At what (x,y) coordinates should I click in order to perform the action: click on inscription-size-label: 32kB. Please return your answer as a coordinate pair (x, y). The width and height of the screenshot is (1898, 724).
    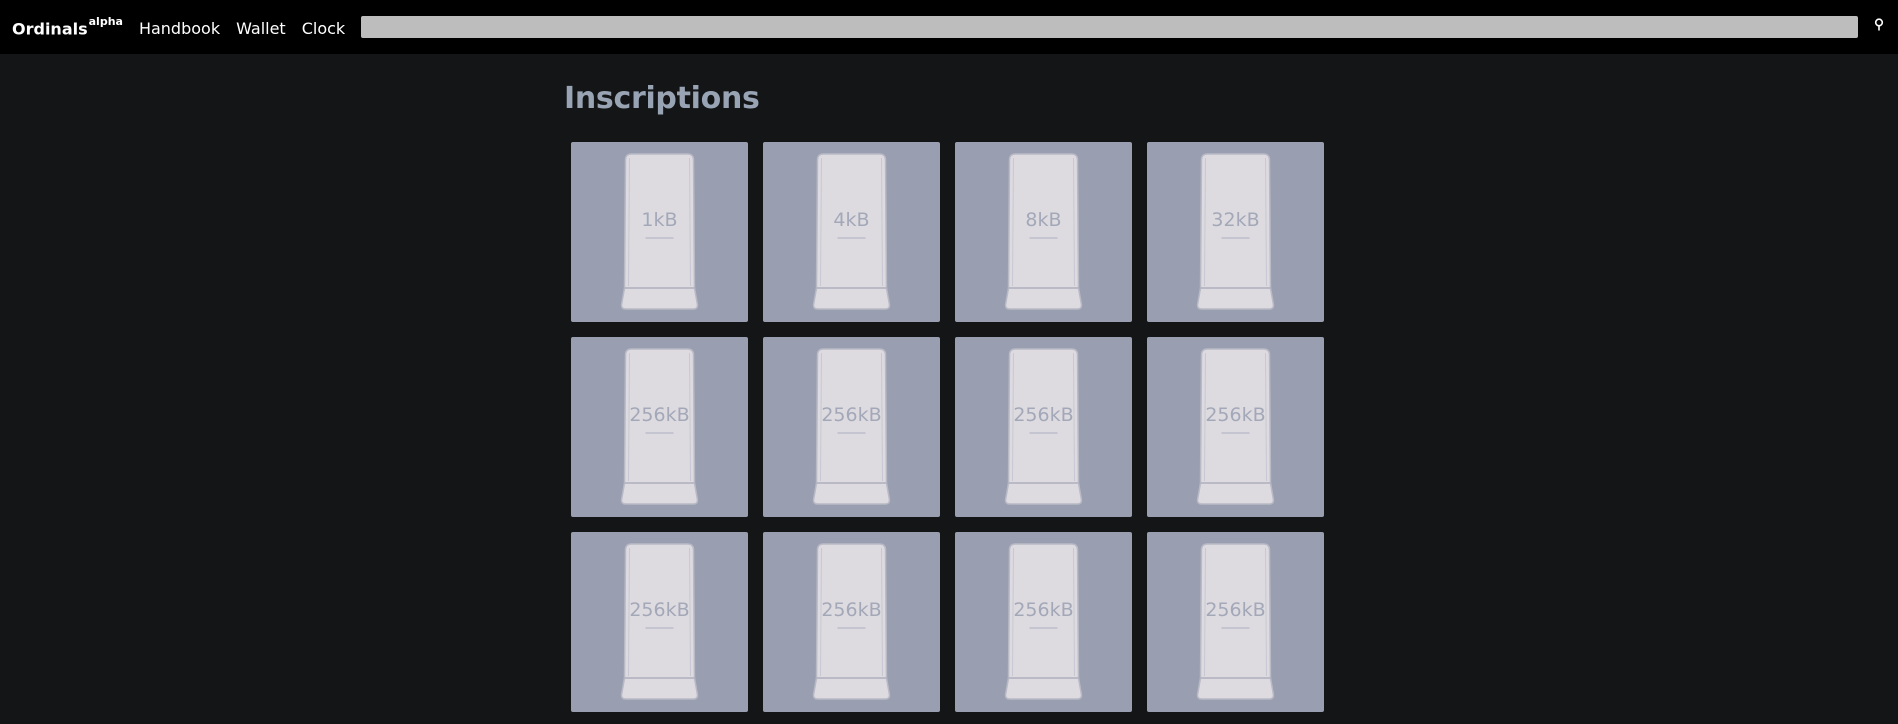
    Looking at the image, I should click on (1235, 220).